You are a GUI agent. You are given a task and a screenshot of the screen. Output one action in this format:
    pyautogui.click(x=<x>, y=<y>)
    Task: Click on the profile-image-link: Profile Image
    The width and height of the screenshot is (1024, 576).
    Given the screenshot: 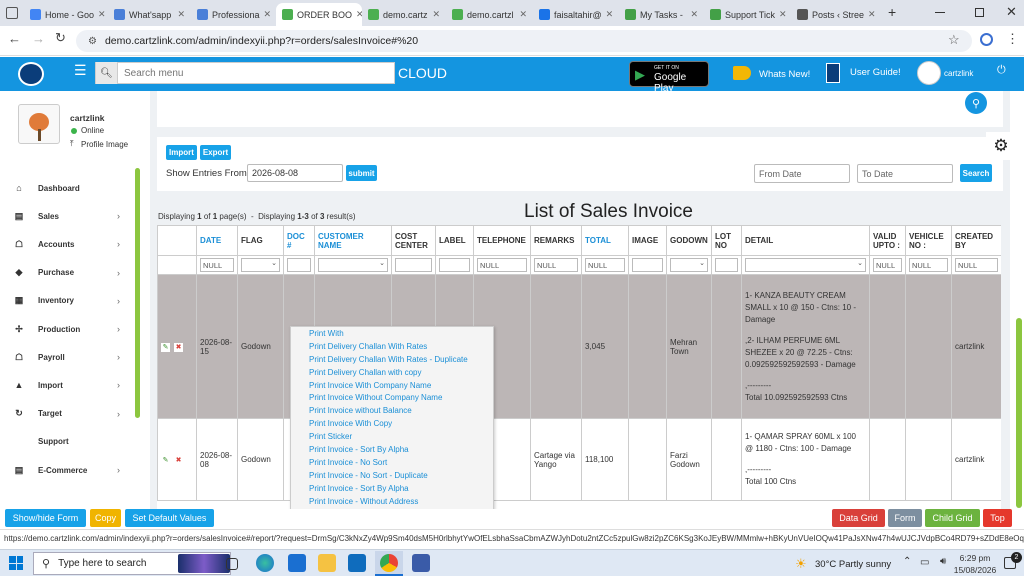 What is the action you would take?
    pyautogui.click(x=104, y=144)
    